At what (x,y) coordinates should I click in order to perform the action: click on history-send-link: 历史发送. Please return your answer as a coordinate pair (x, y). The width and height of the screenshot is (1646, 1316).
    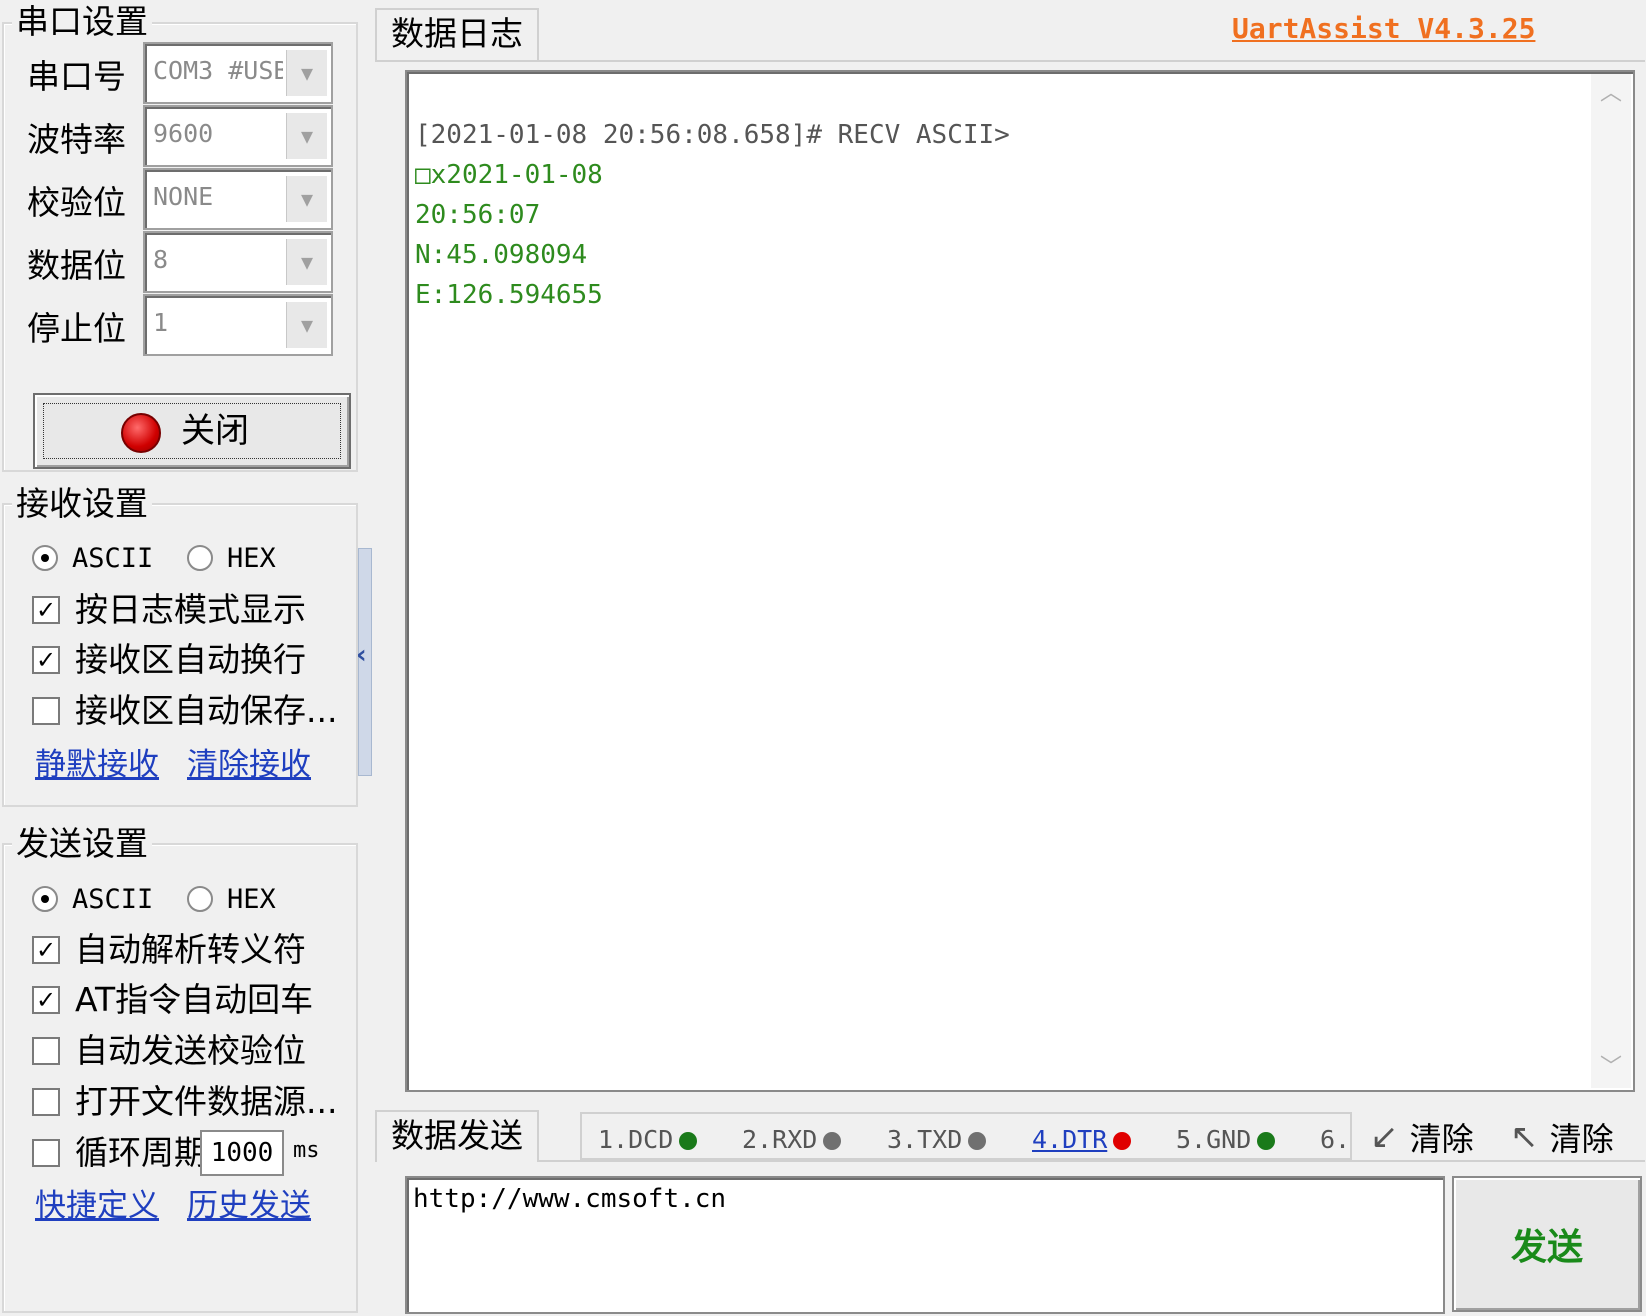
    Looking at the image, I should click on (249, 1206).